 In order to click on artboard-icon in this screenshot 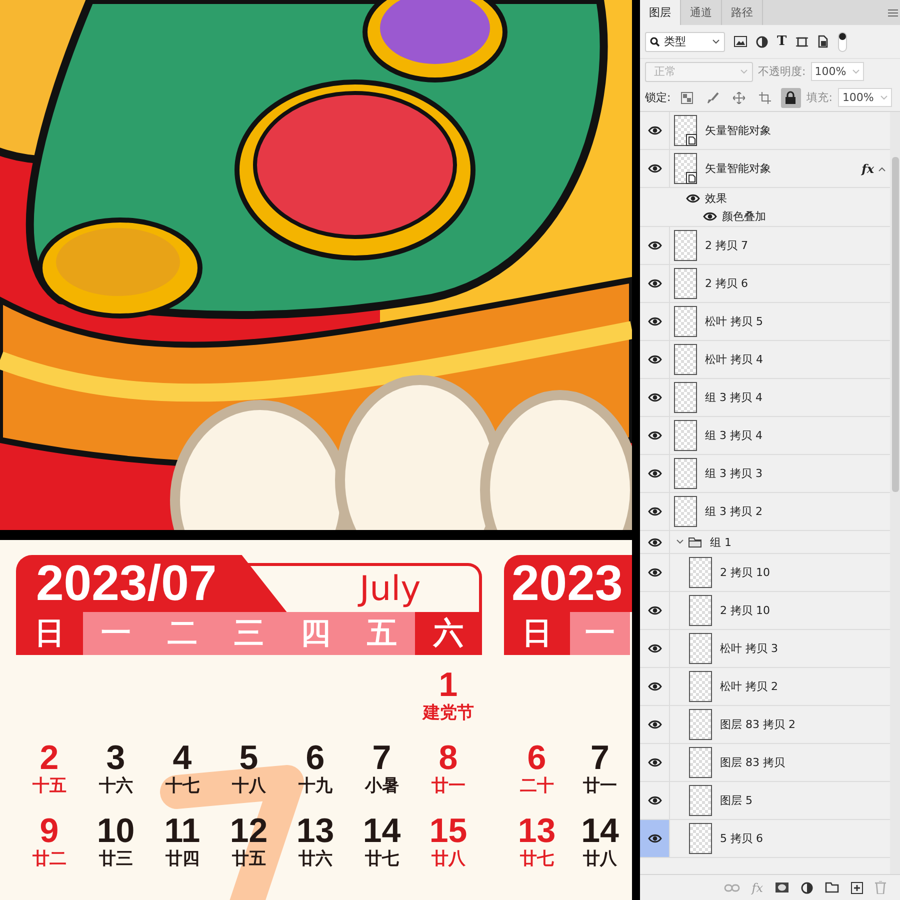, I will do `click(764, 98)`.